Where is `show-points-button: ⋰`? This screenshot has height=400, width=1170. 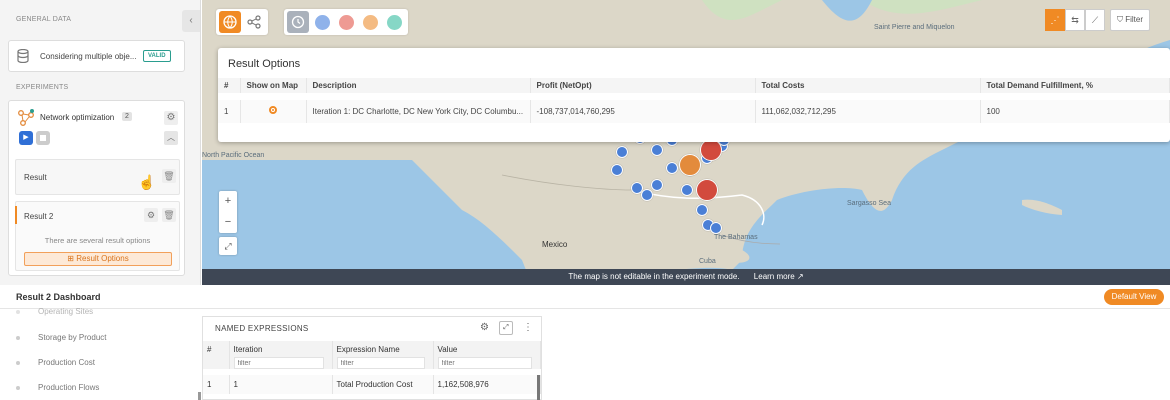
show-points-button: ⋰ is located at coordinates (1055, 20).